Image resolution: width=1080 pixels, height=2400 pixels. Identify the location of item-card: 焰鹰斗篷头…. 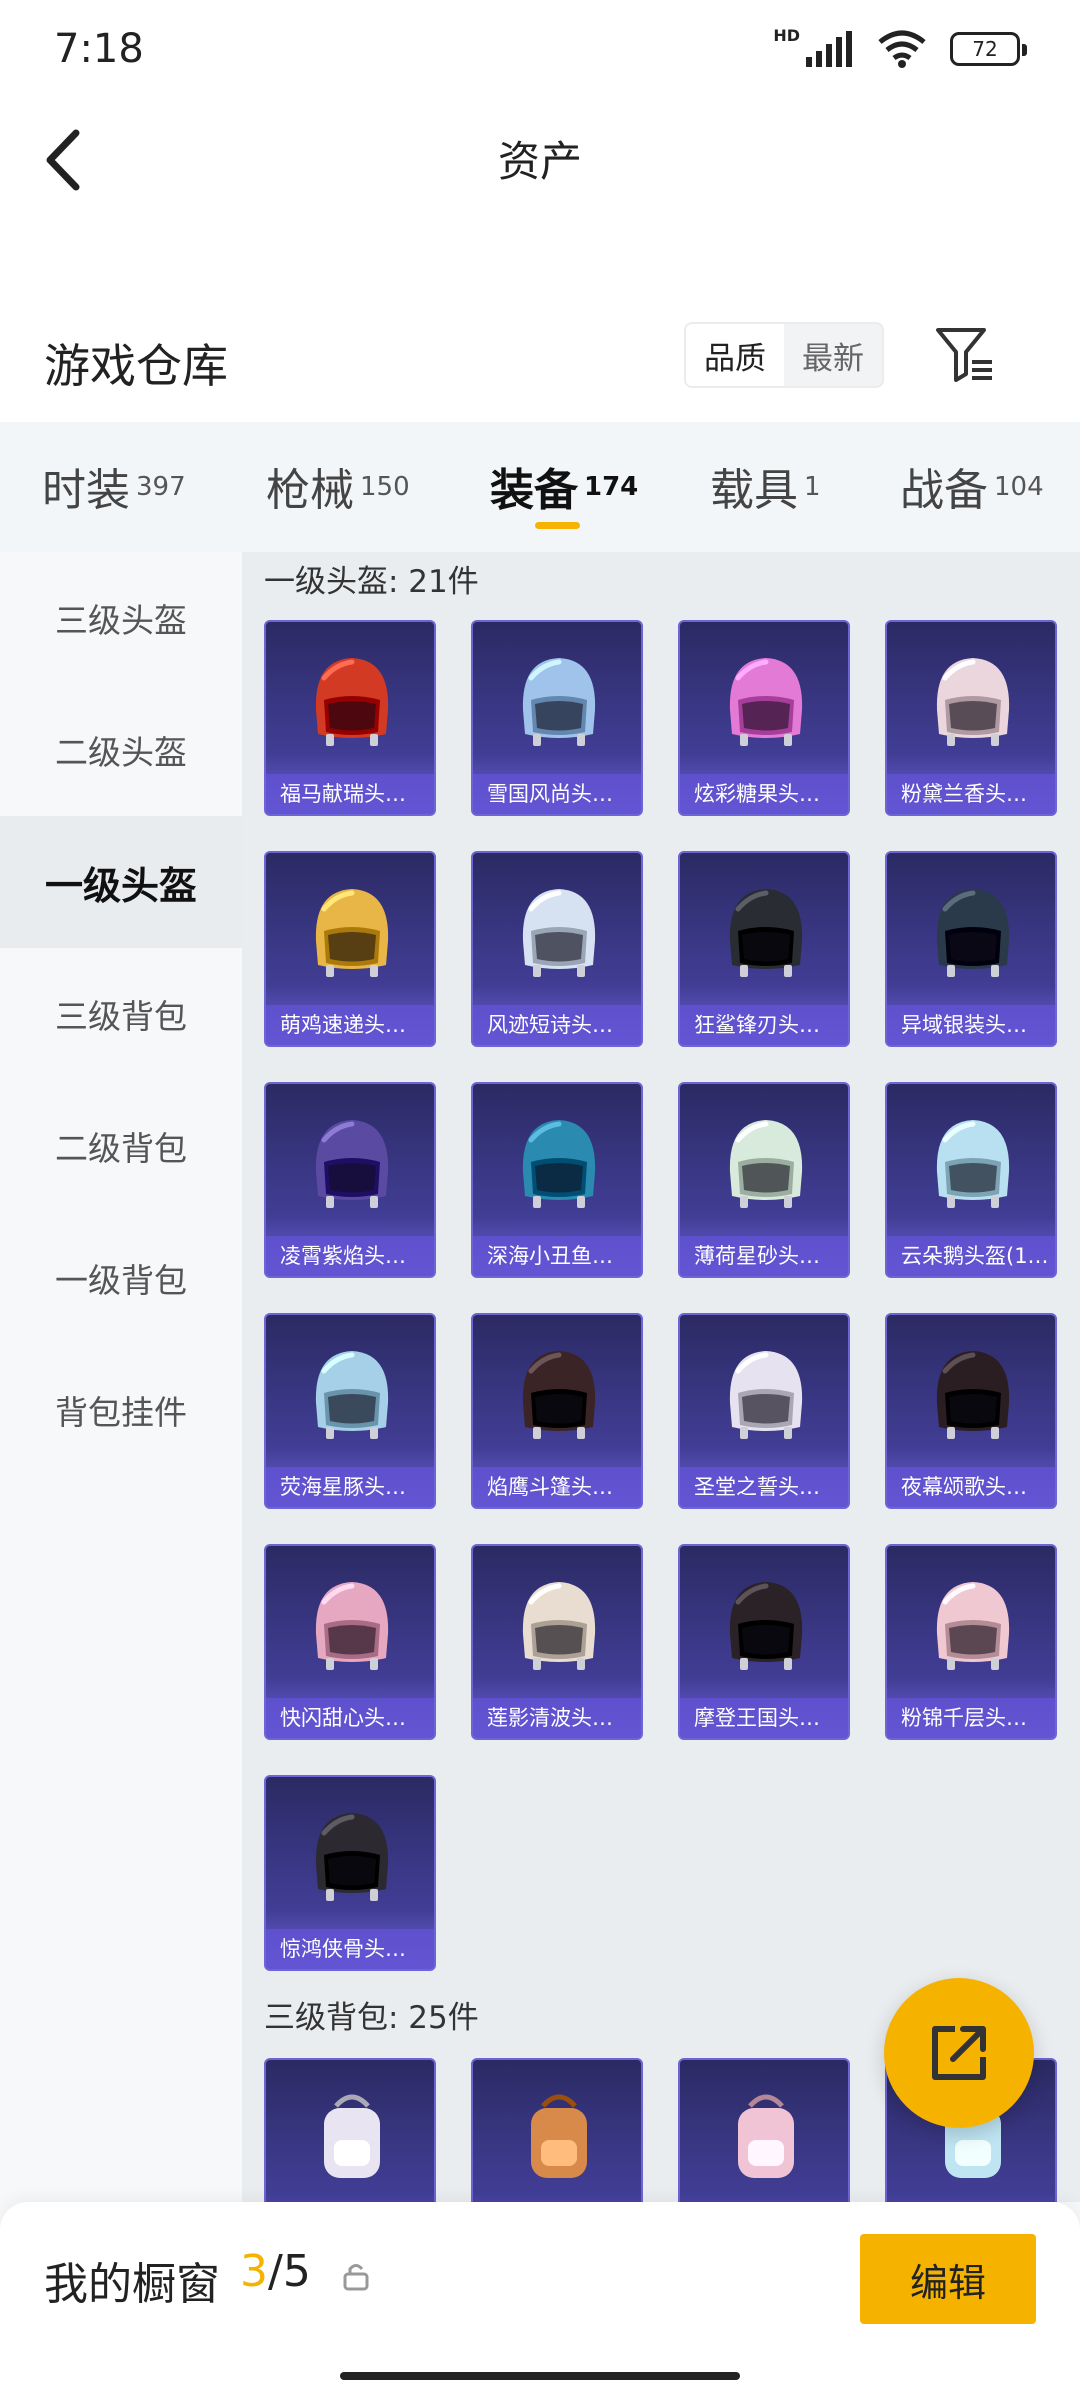
(557, 1411).